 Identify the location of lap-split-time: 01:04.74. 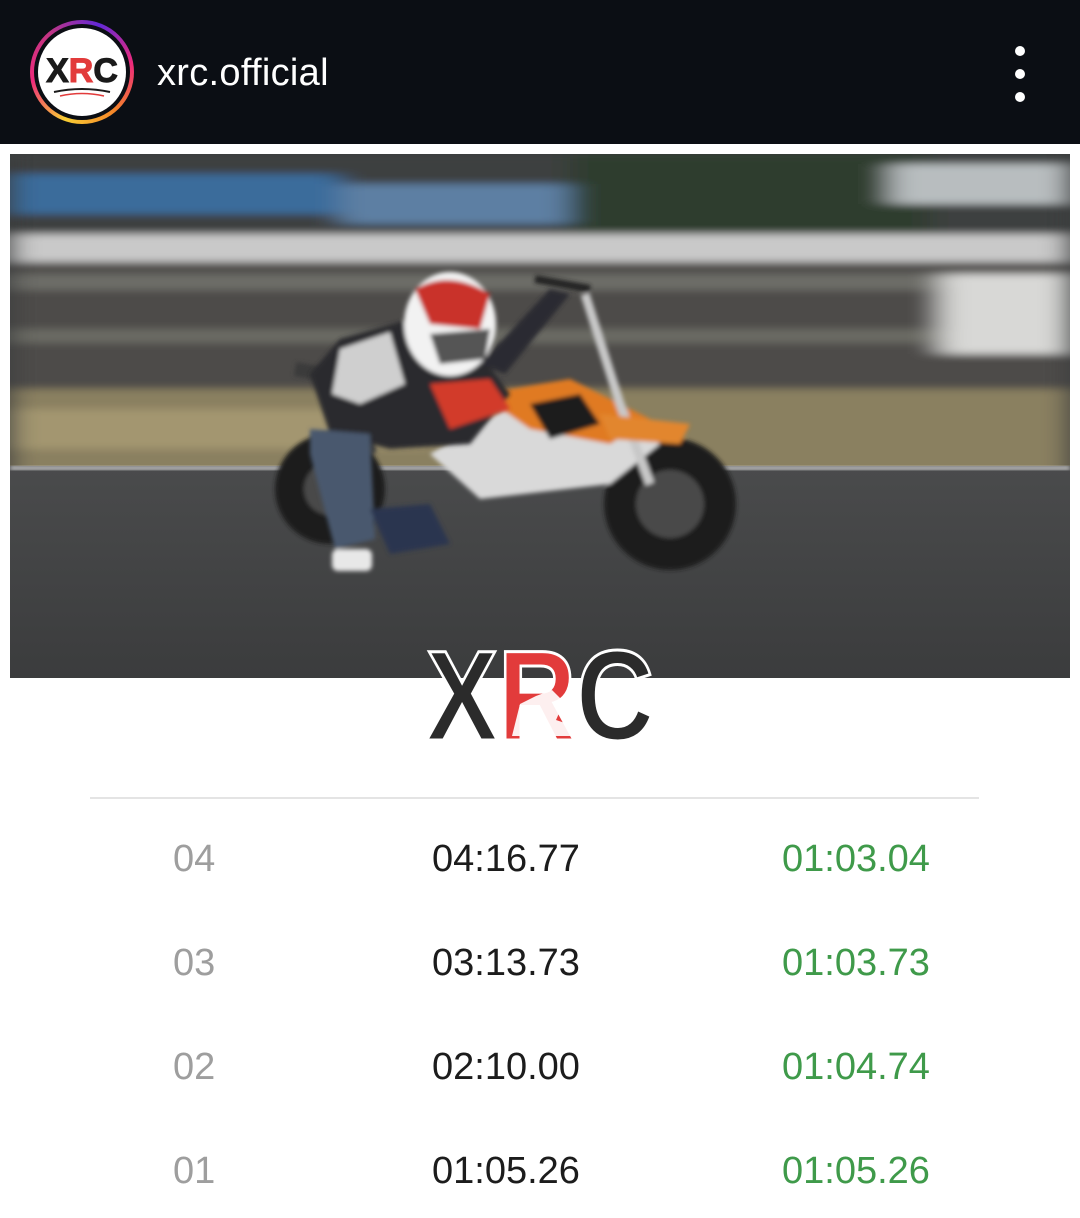
(856, 1067).